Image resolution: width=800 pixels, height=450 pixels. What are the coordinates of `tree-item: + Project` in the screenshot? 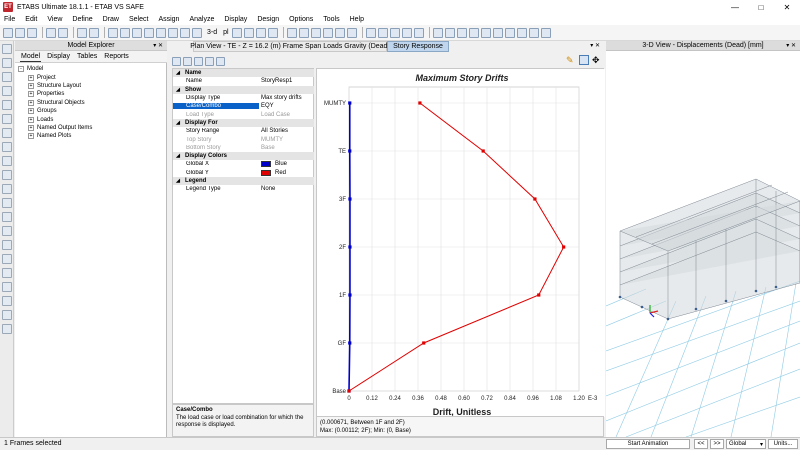 It's located at (55, 77).